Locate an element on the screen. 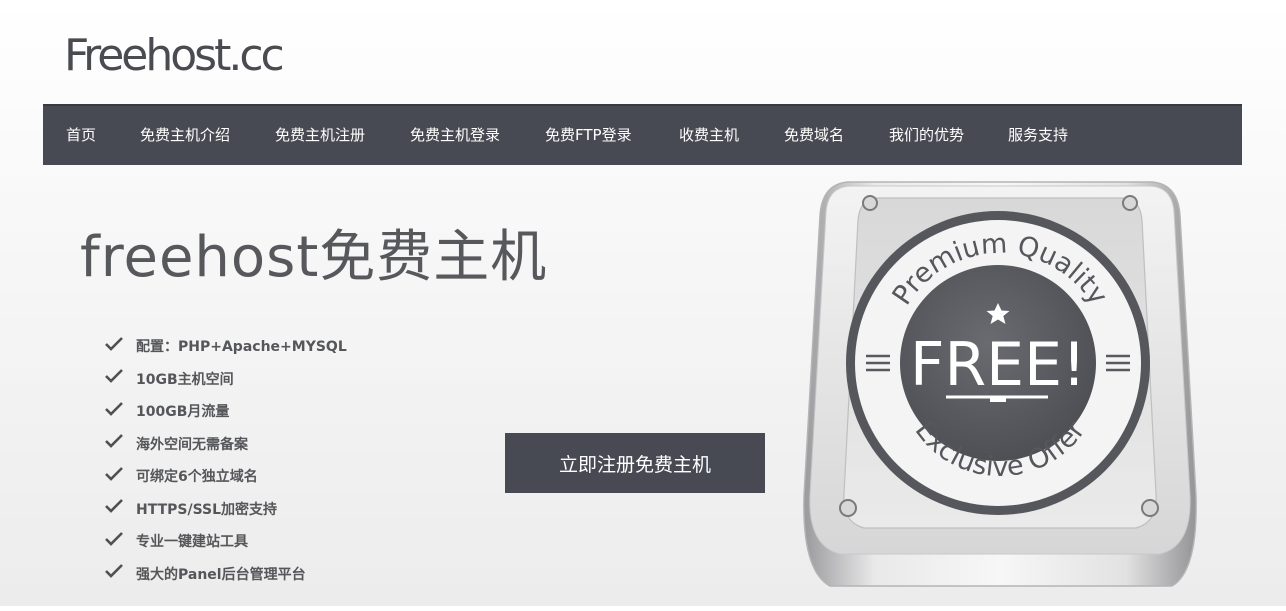  feature-text: 配置：PHP+Apache+MYSQL is located at coordinates (241, 347).